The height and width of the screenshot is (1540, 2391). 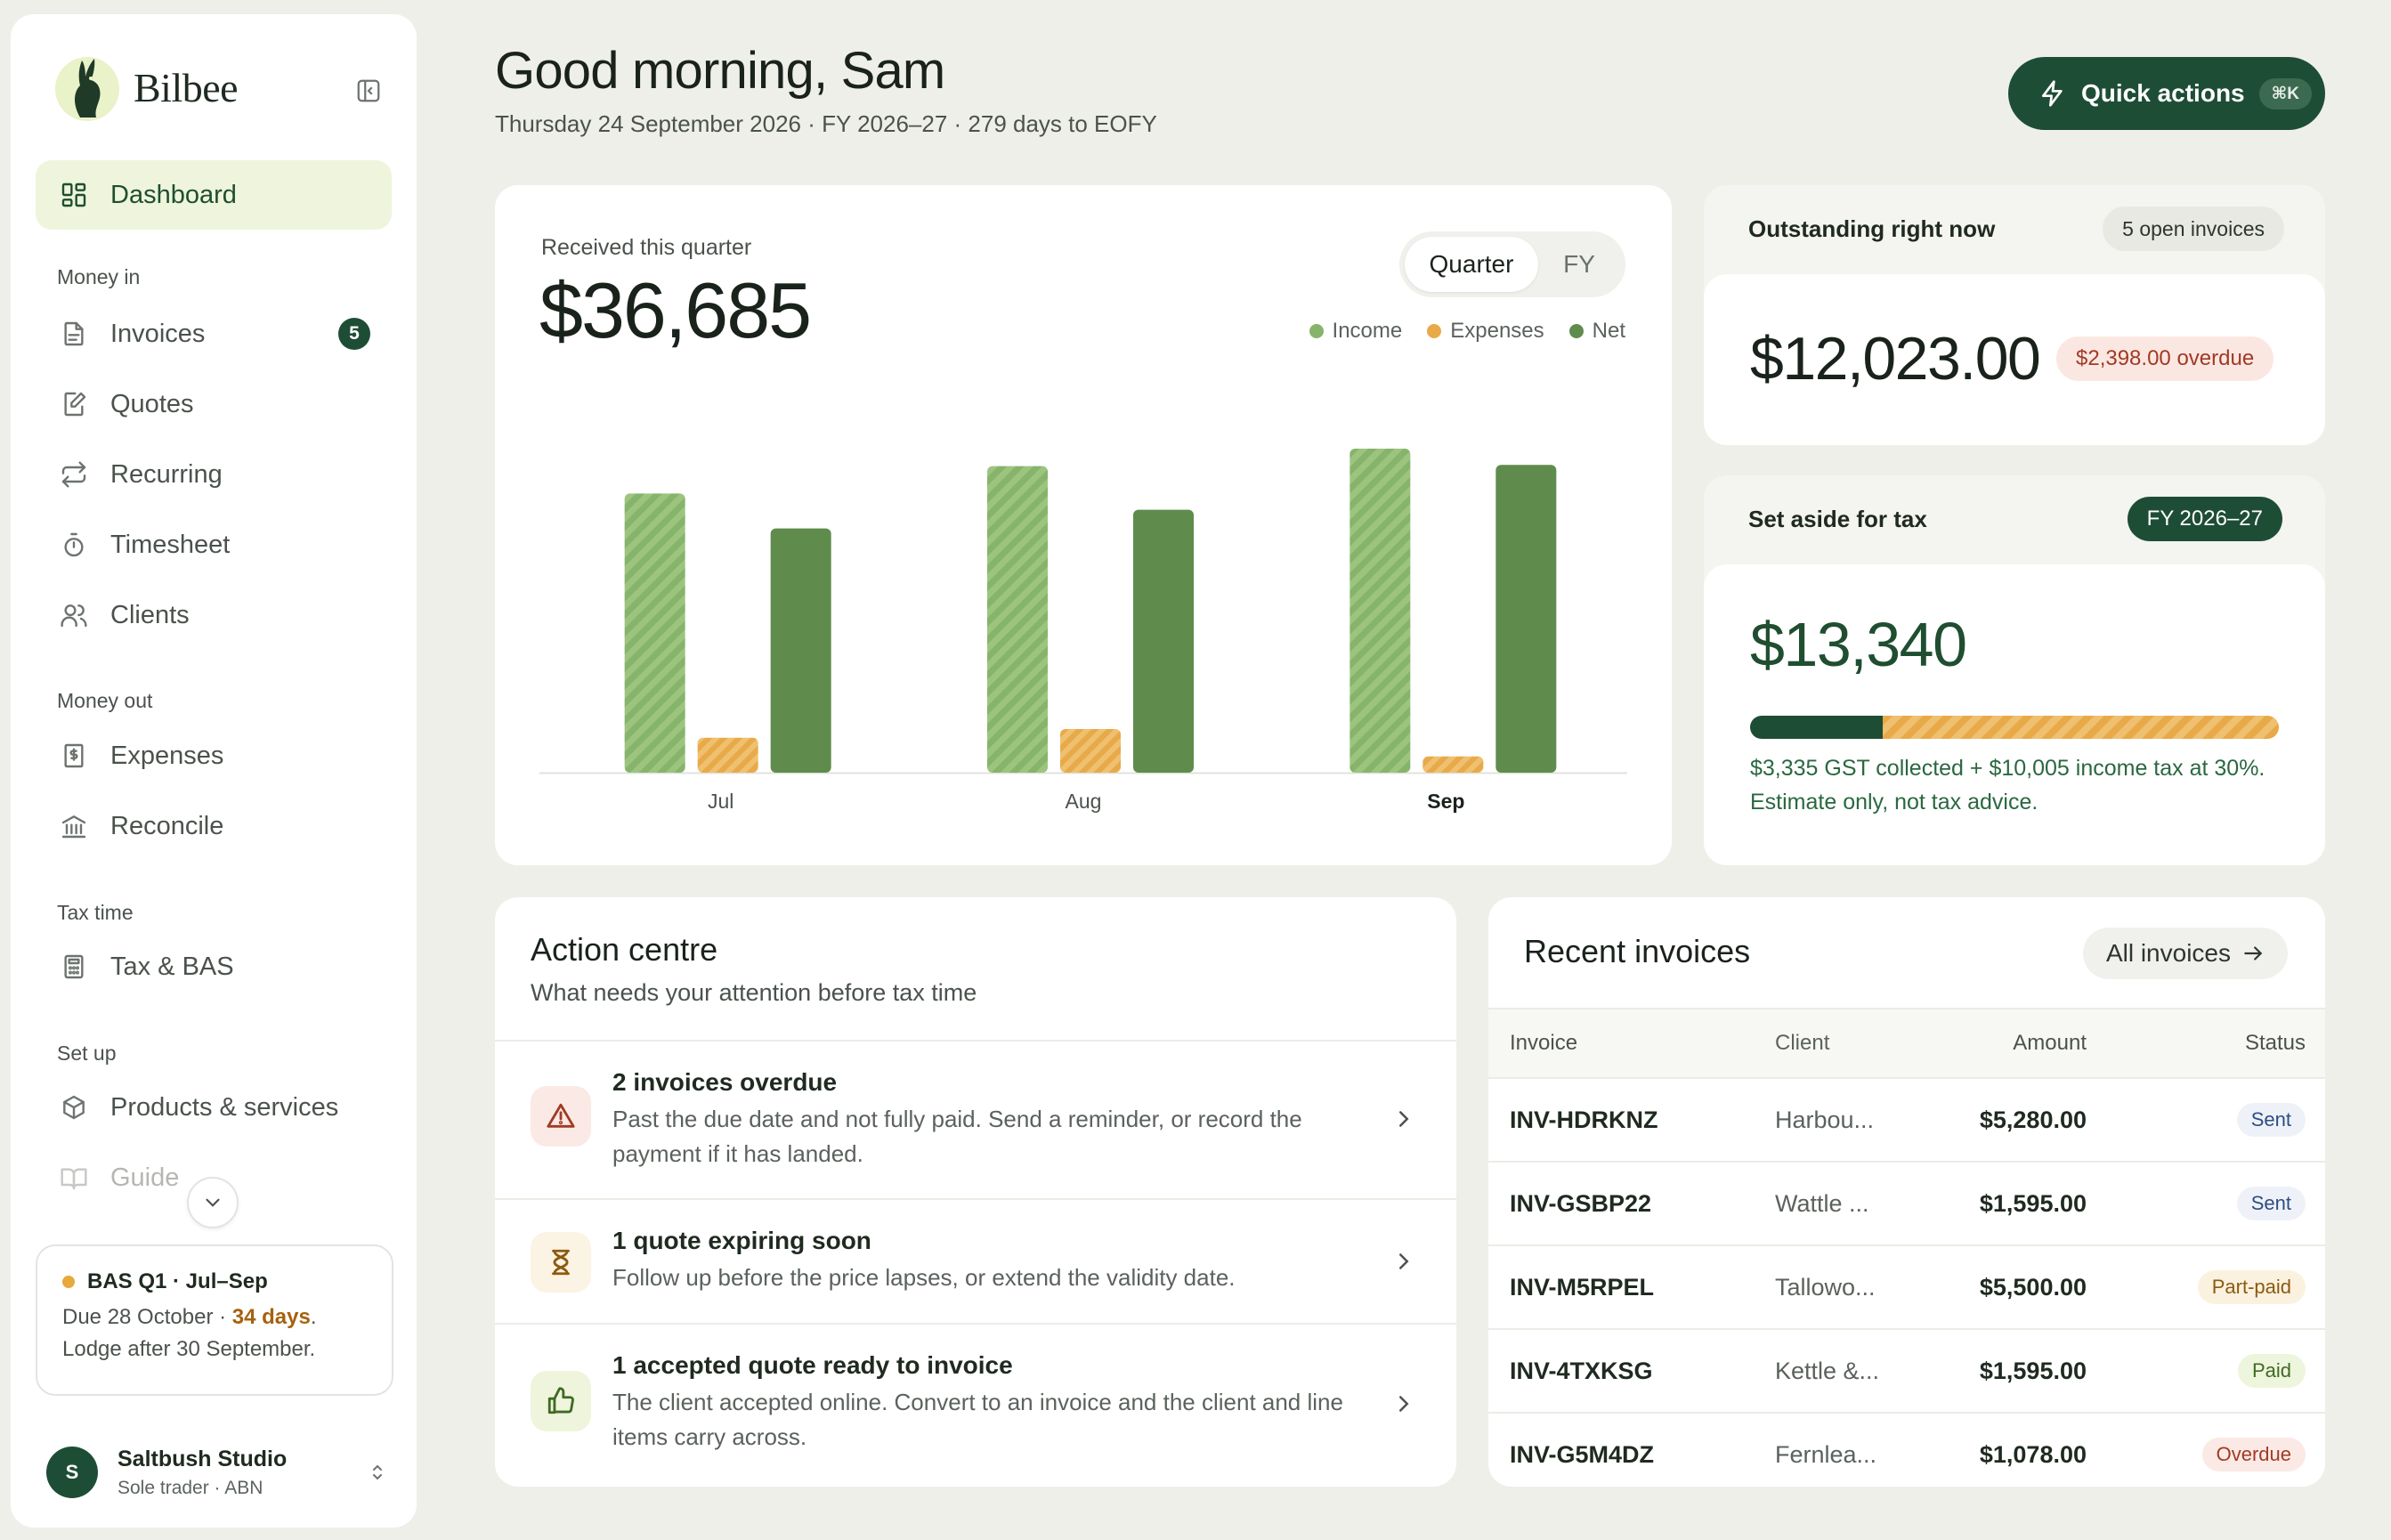 I want to click on bar-net-sep, so click(x=1526, y=619).